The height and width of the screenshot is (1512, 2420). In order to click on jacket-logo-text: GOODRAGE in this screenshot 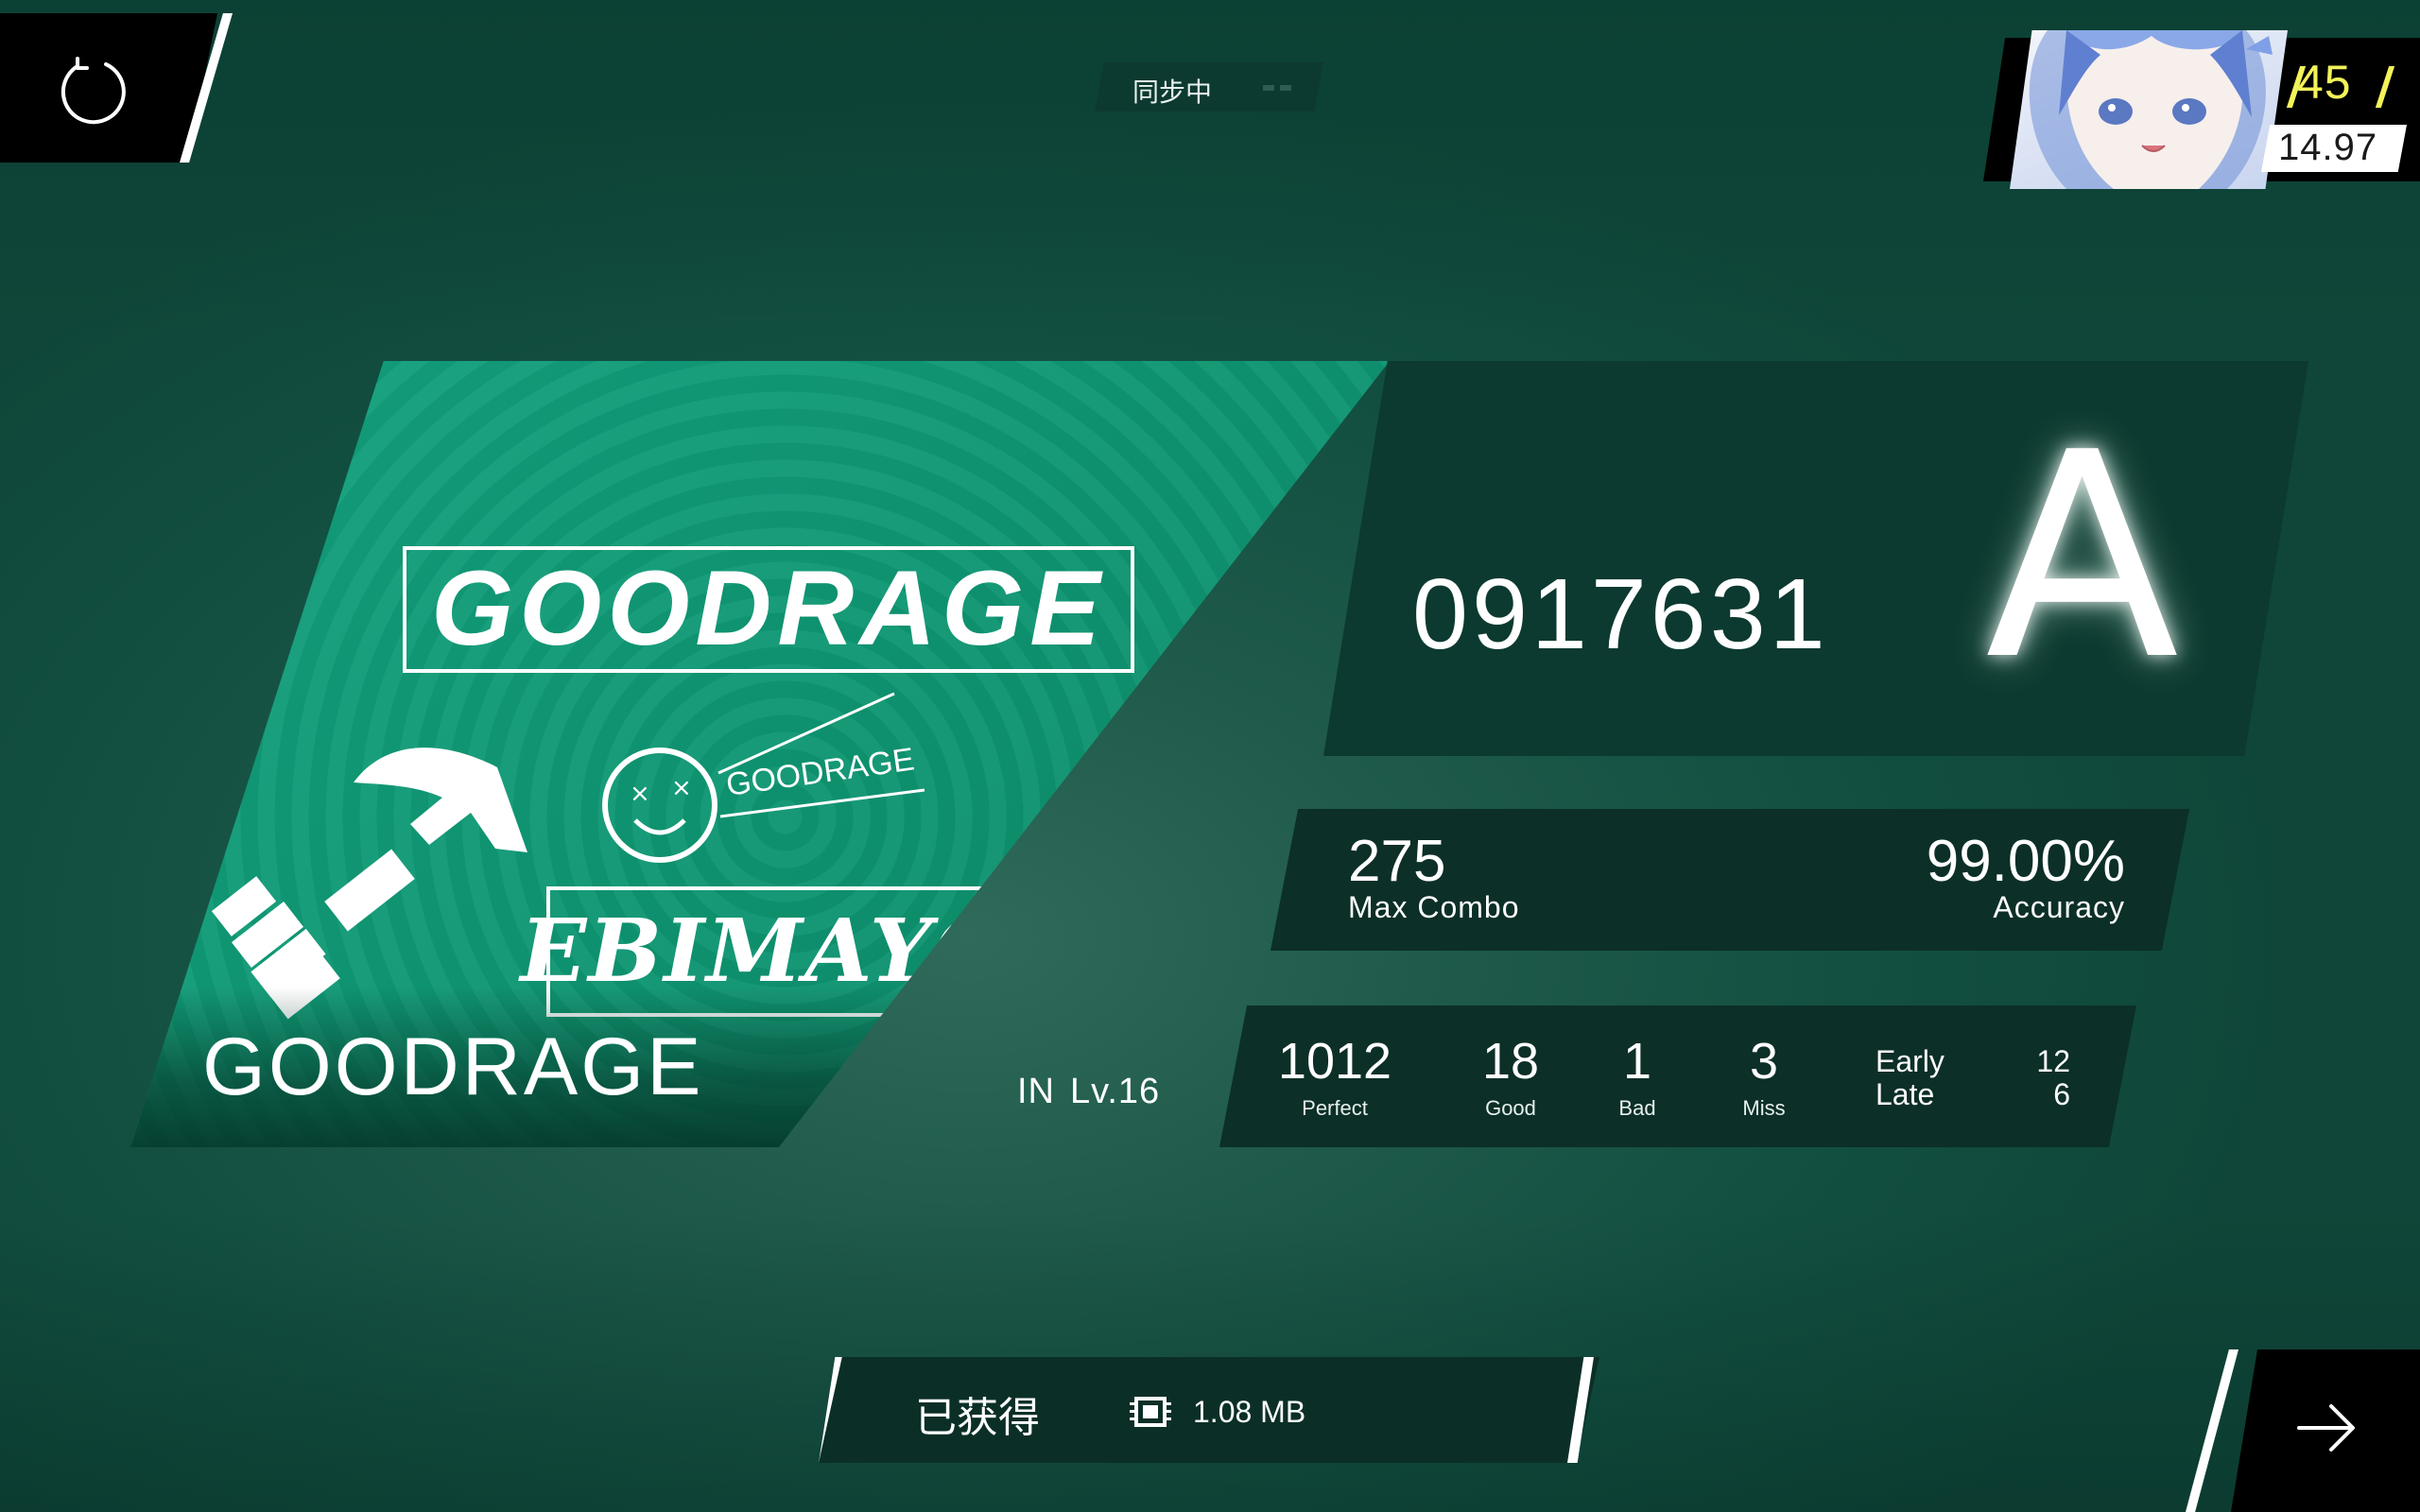, I will do `click(768, 608)`.